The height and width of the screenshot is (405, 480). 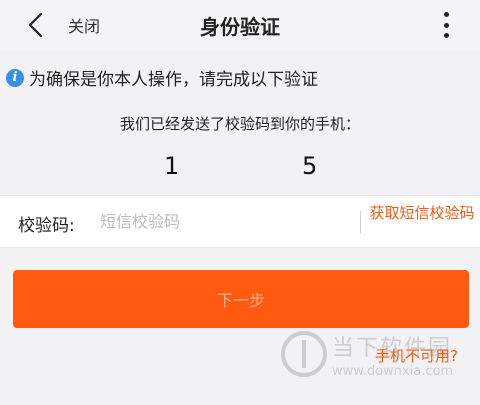 I want to click on more-options-button, so click(x=446, y=25).